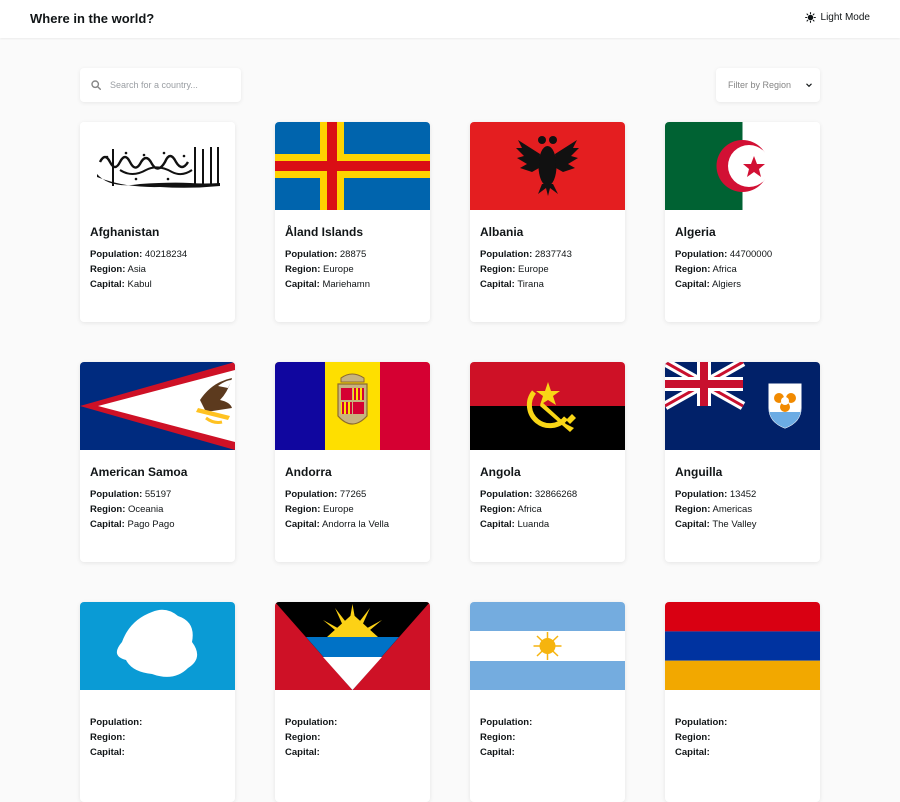  What do you see at coordinates (352, 284) in the screenshot?
I see `capital-row: Capital: Mariehamn` at bounding box center [352, 284].